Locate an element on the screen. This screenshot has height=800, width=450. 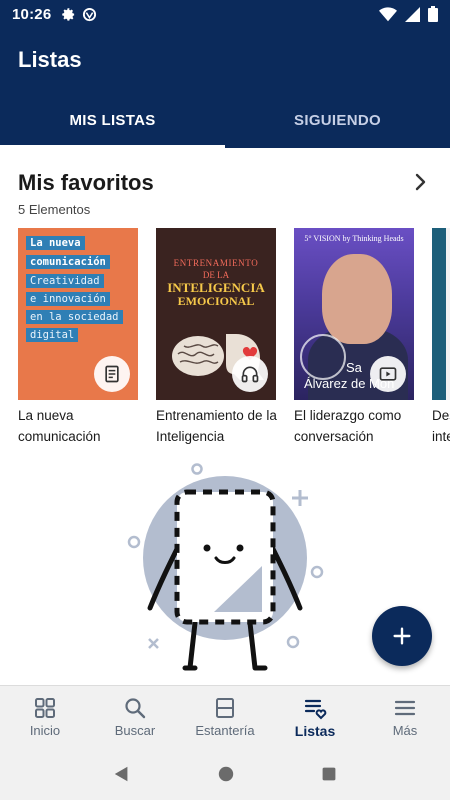
system-navigation is located at coordinates (225, 773).